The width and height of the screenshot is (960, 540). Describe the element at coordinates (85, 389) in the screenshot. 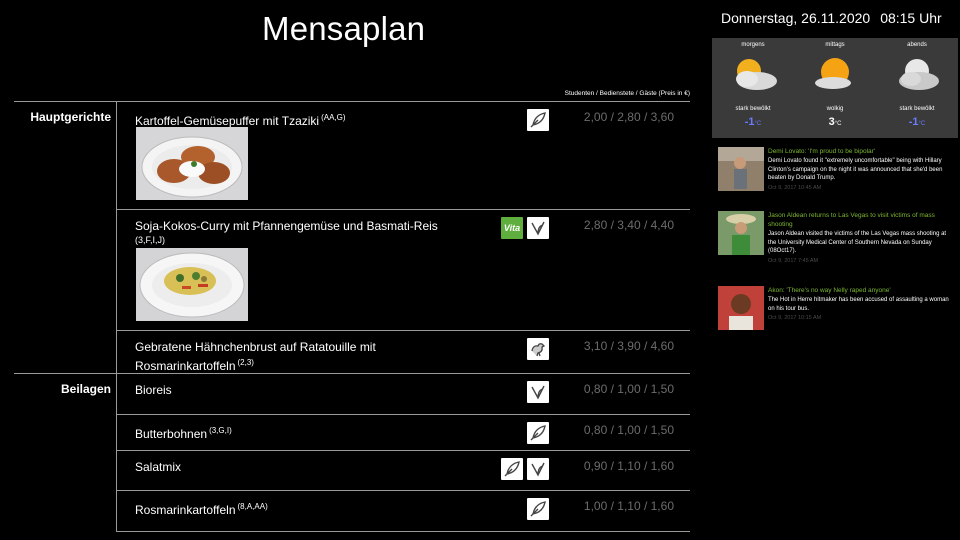

I see `section-label: Beilagen` at that location.